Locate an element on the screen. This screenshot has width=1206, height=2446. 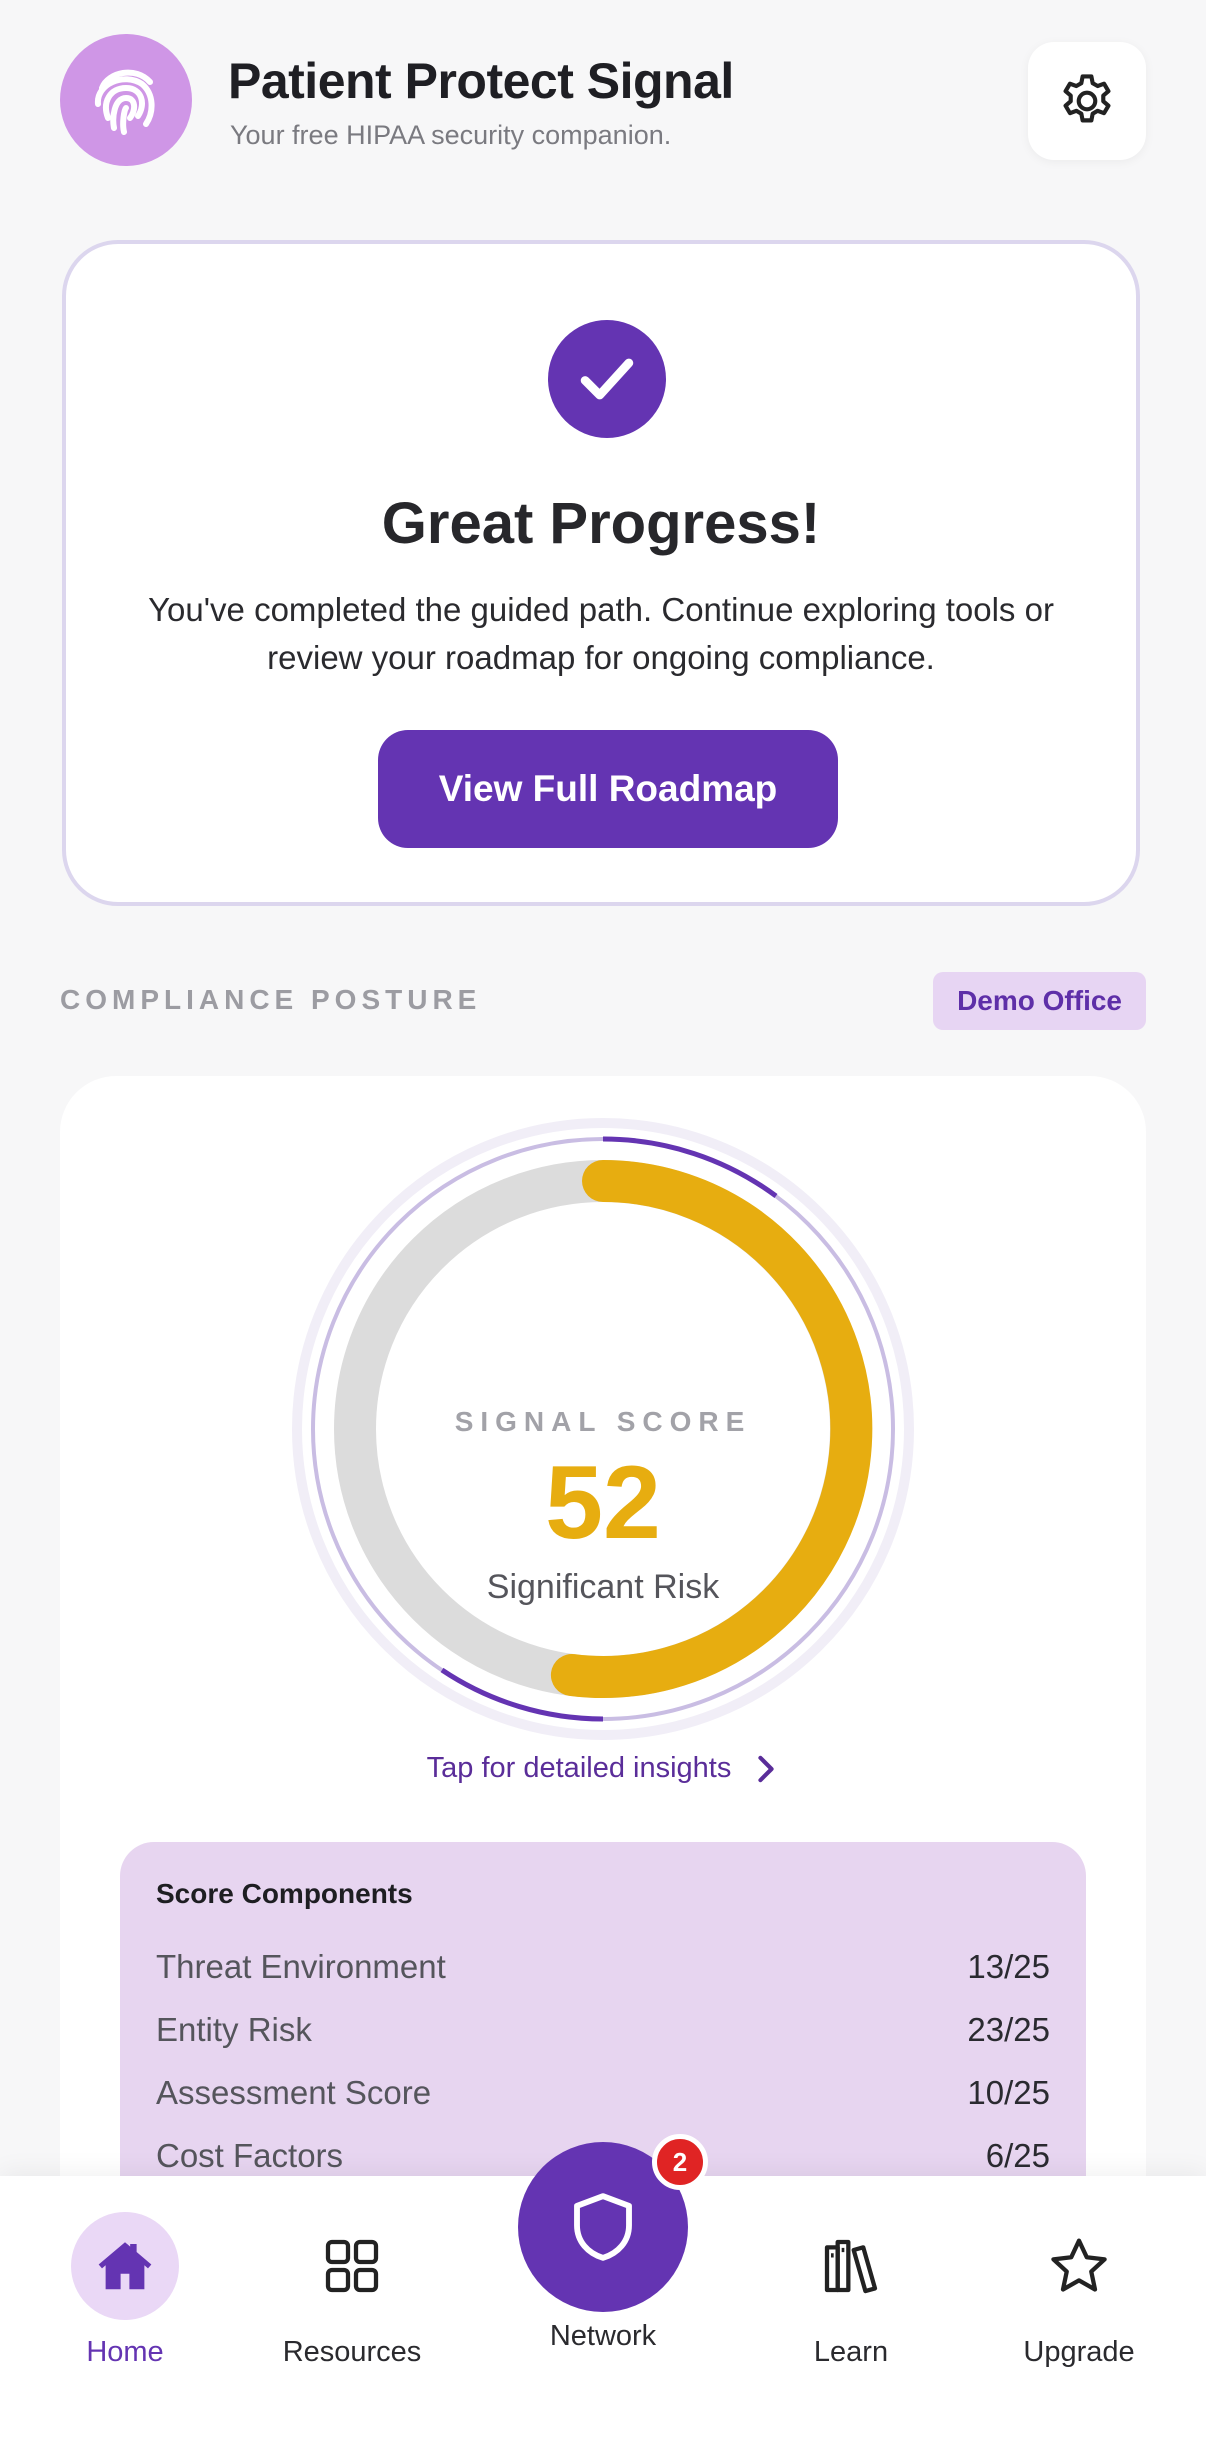
home-icon is located at coordinates (125, 2266).